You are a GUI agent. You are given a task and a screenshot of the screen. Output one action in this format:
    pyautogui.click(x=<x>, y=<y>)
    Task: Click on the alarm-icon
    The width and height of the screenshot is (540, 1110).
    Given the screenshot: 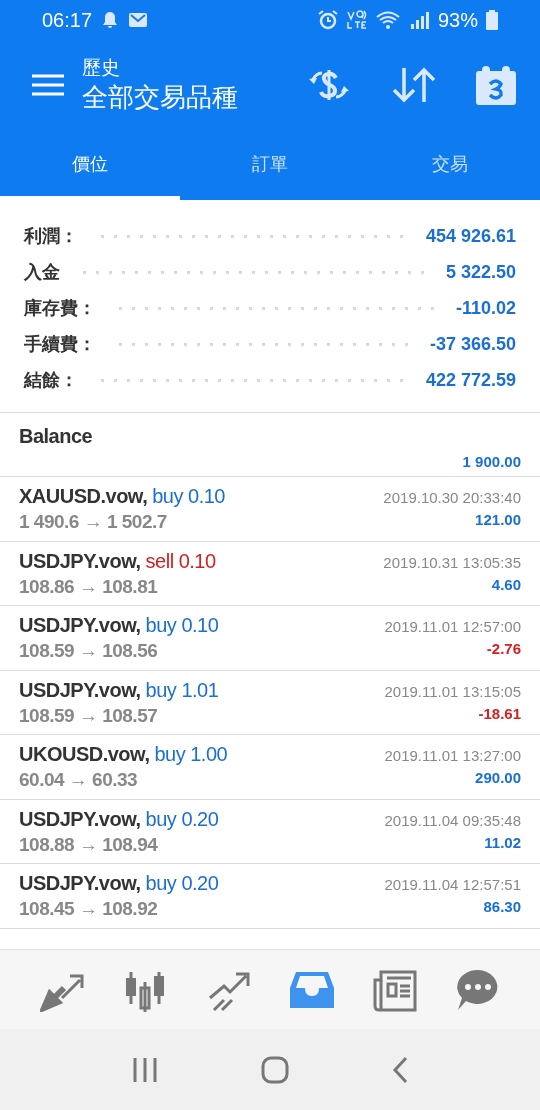 What is the action you would take?
    pyautogui.click(x=327, y=20)
    